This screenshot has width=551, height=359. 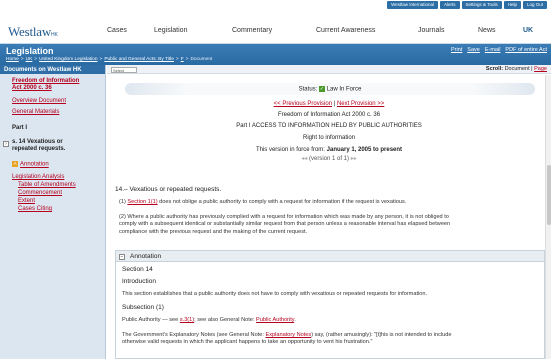 What do you see at coordinates (32, 88) in the screenshot?
I see `sidebar-act-title-line2: Act 2000 c. 36` at bounding box center [32, 88].